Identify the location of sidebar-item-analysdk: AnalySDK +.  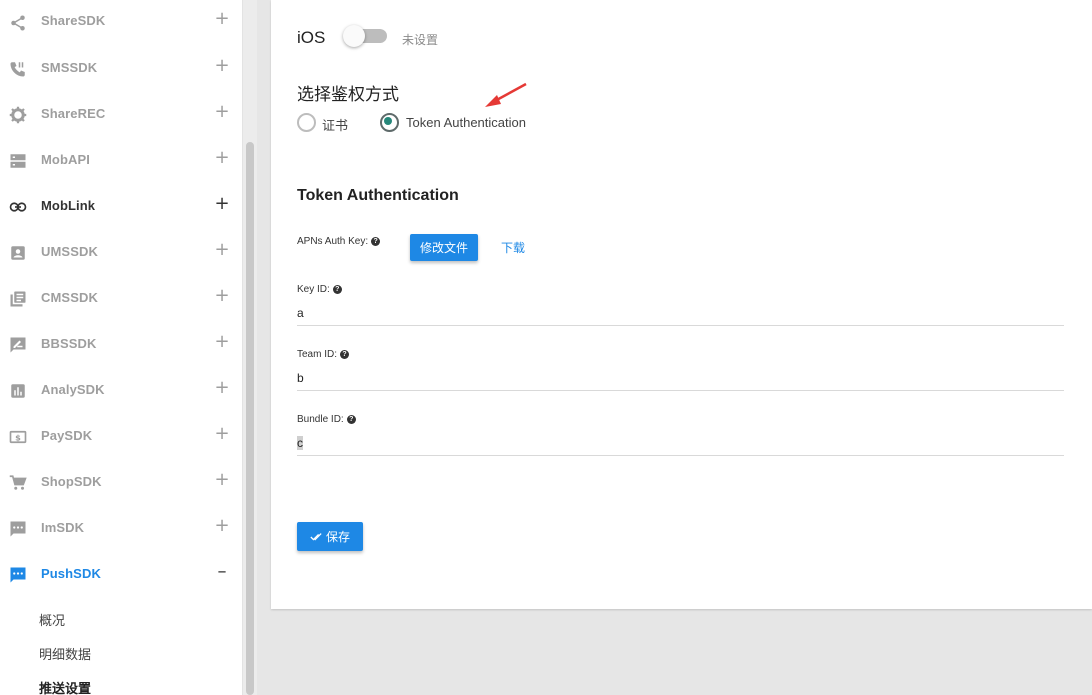
(121, 391).